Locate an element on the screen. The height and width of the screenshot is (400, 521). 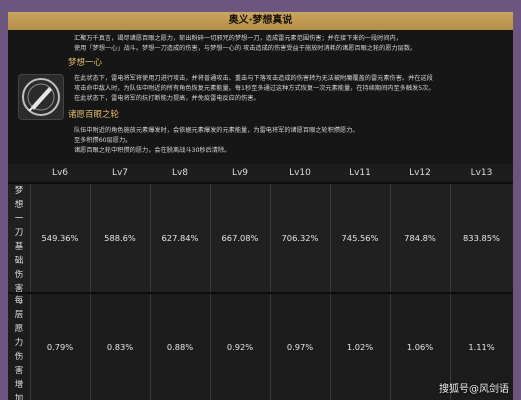
table-cell: 0.97% is located at coordinates (300, 347).